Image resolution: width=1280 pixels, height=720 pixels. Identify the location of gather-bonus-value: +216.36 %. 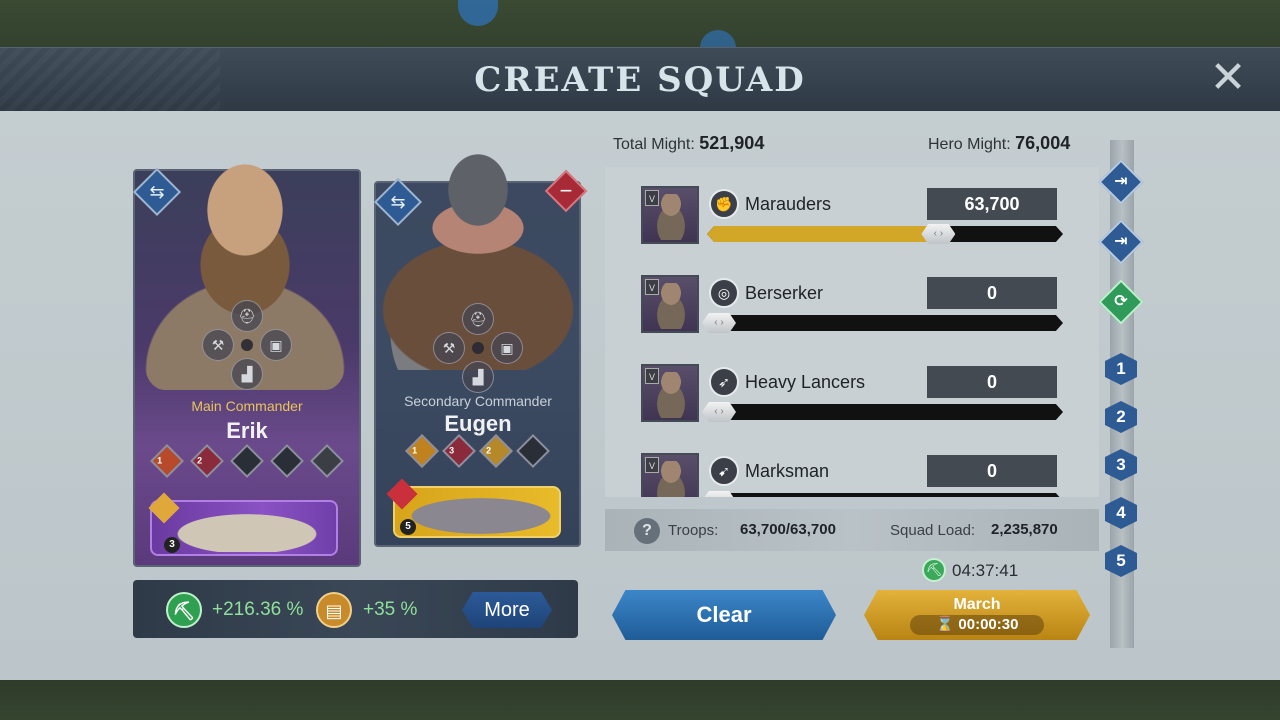
(258, 609).